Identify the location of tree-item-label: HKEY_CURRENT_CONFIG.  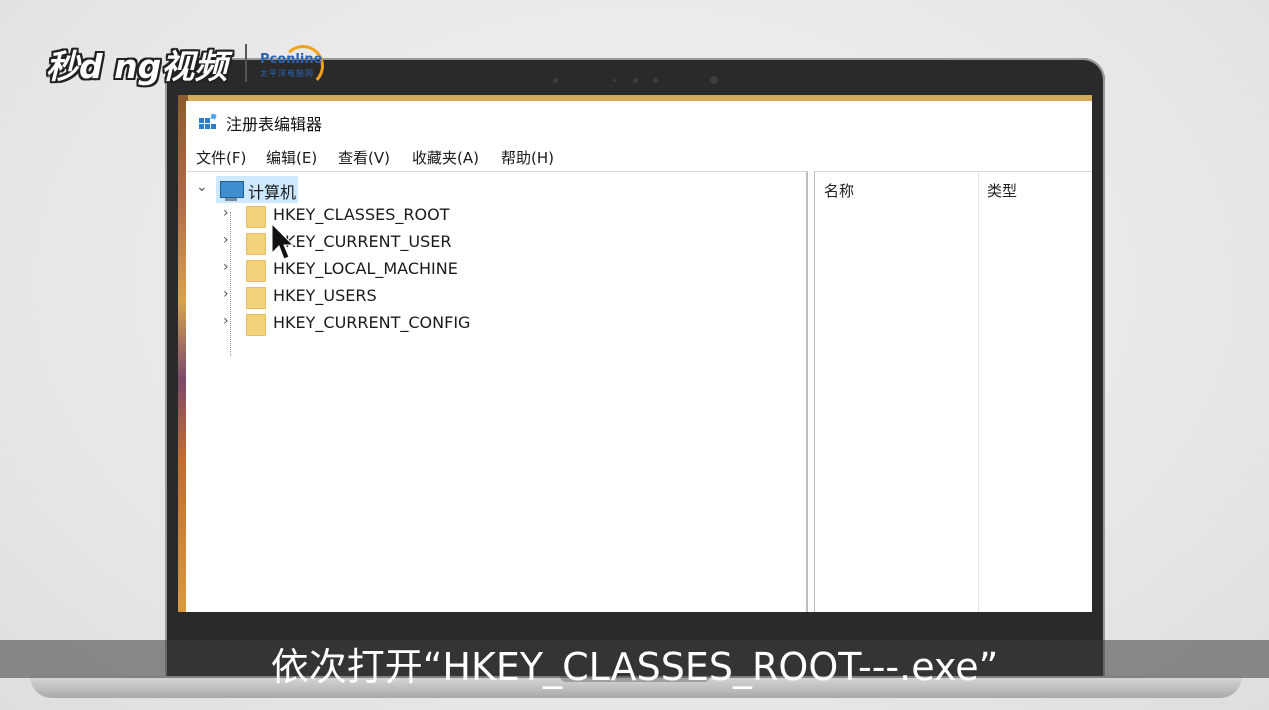
(372, 322).